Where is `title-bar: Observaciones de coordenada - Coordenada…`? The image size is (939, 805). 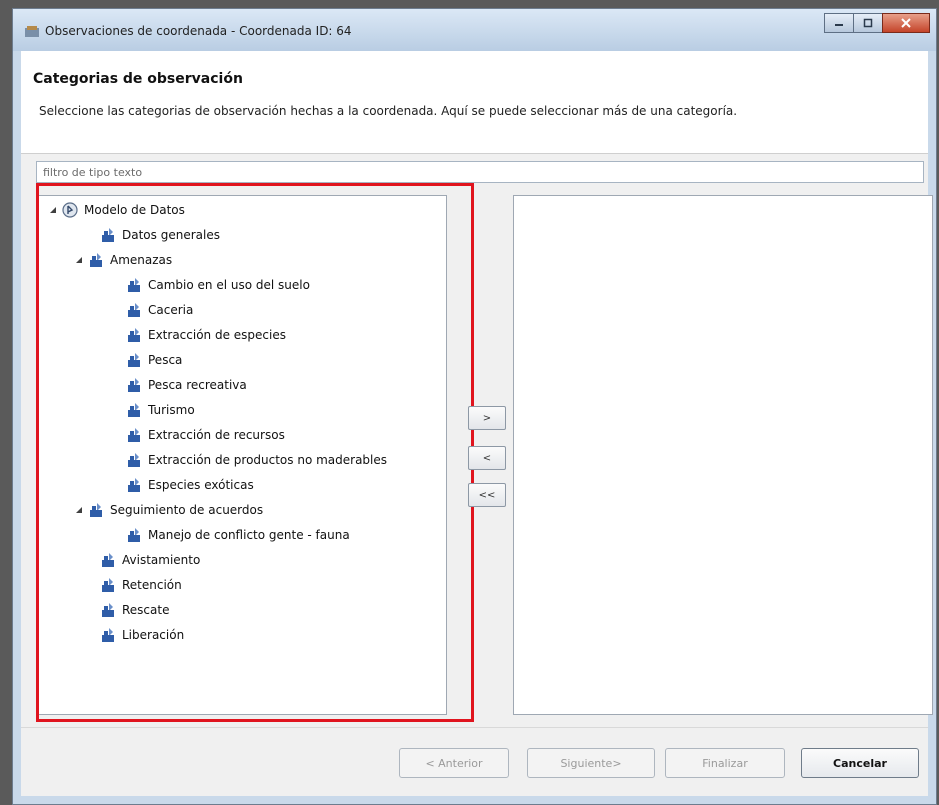 title-bar: Observaciones de coordenada - Coordenada… is located at coordinates (474, 30).